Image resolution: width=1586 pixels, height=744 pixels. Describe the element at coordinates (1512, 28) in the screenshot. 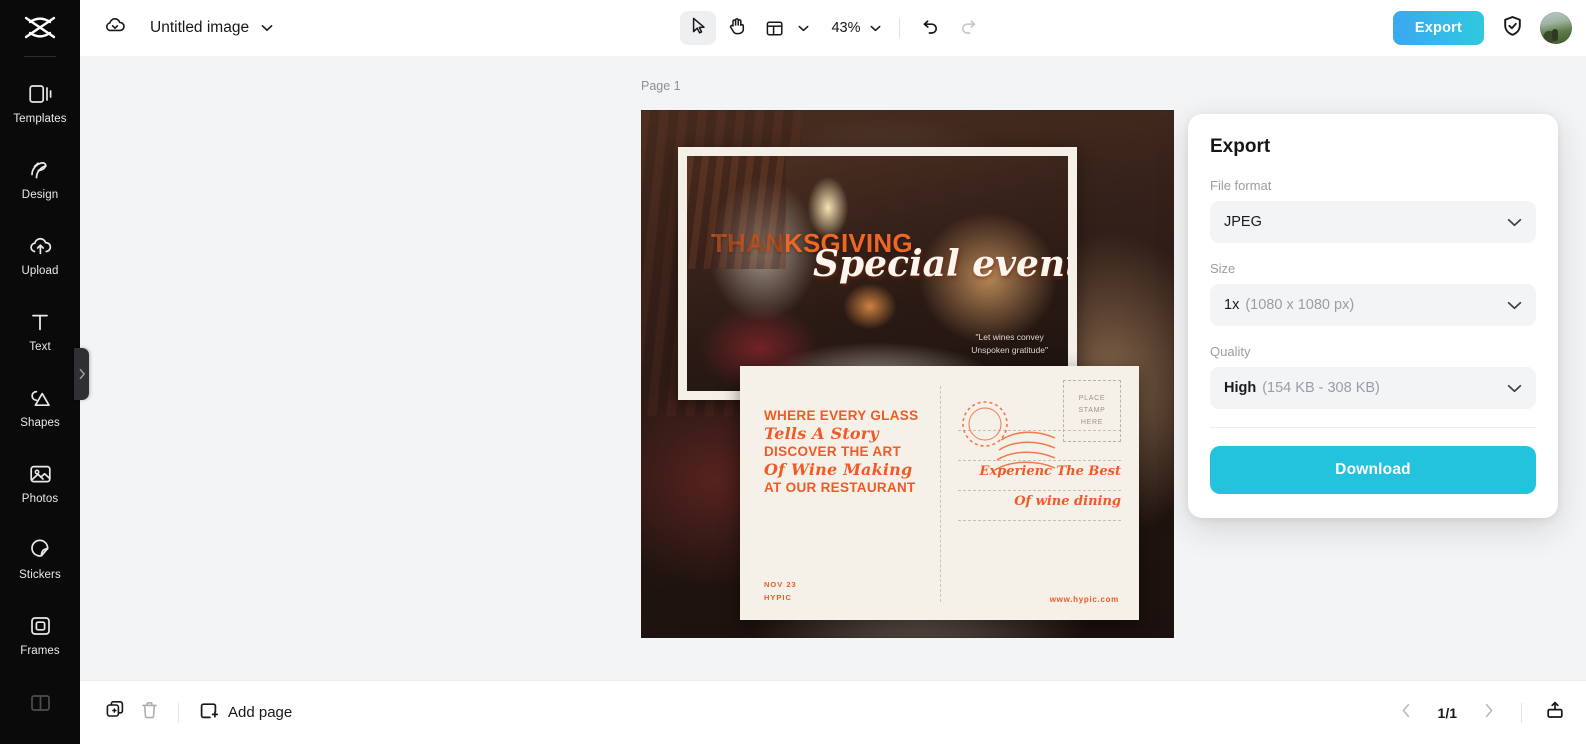

I see `security-shield-button` at that location.